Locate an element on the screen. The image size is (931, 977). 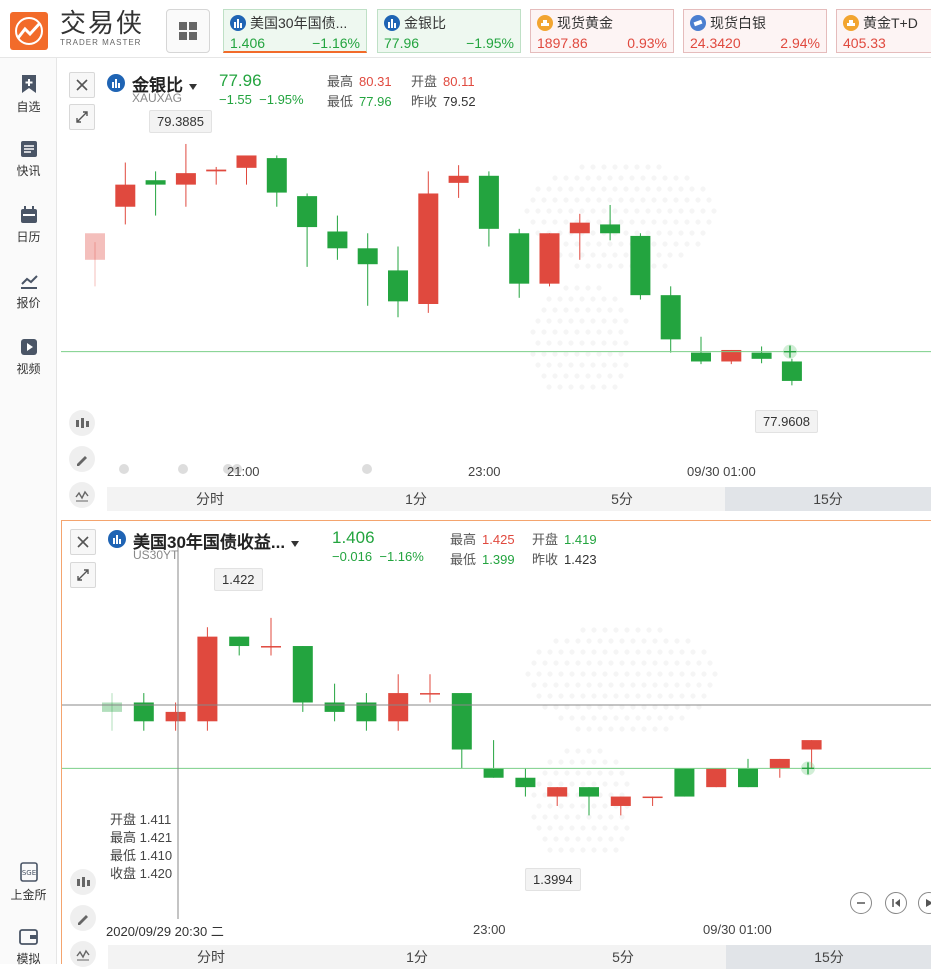
ticker-price: 24.3420 is located at coordinates (715, 43).